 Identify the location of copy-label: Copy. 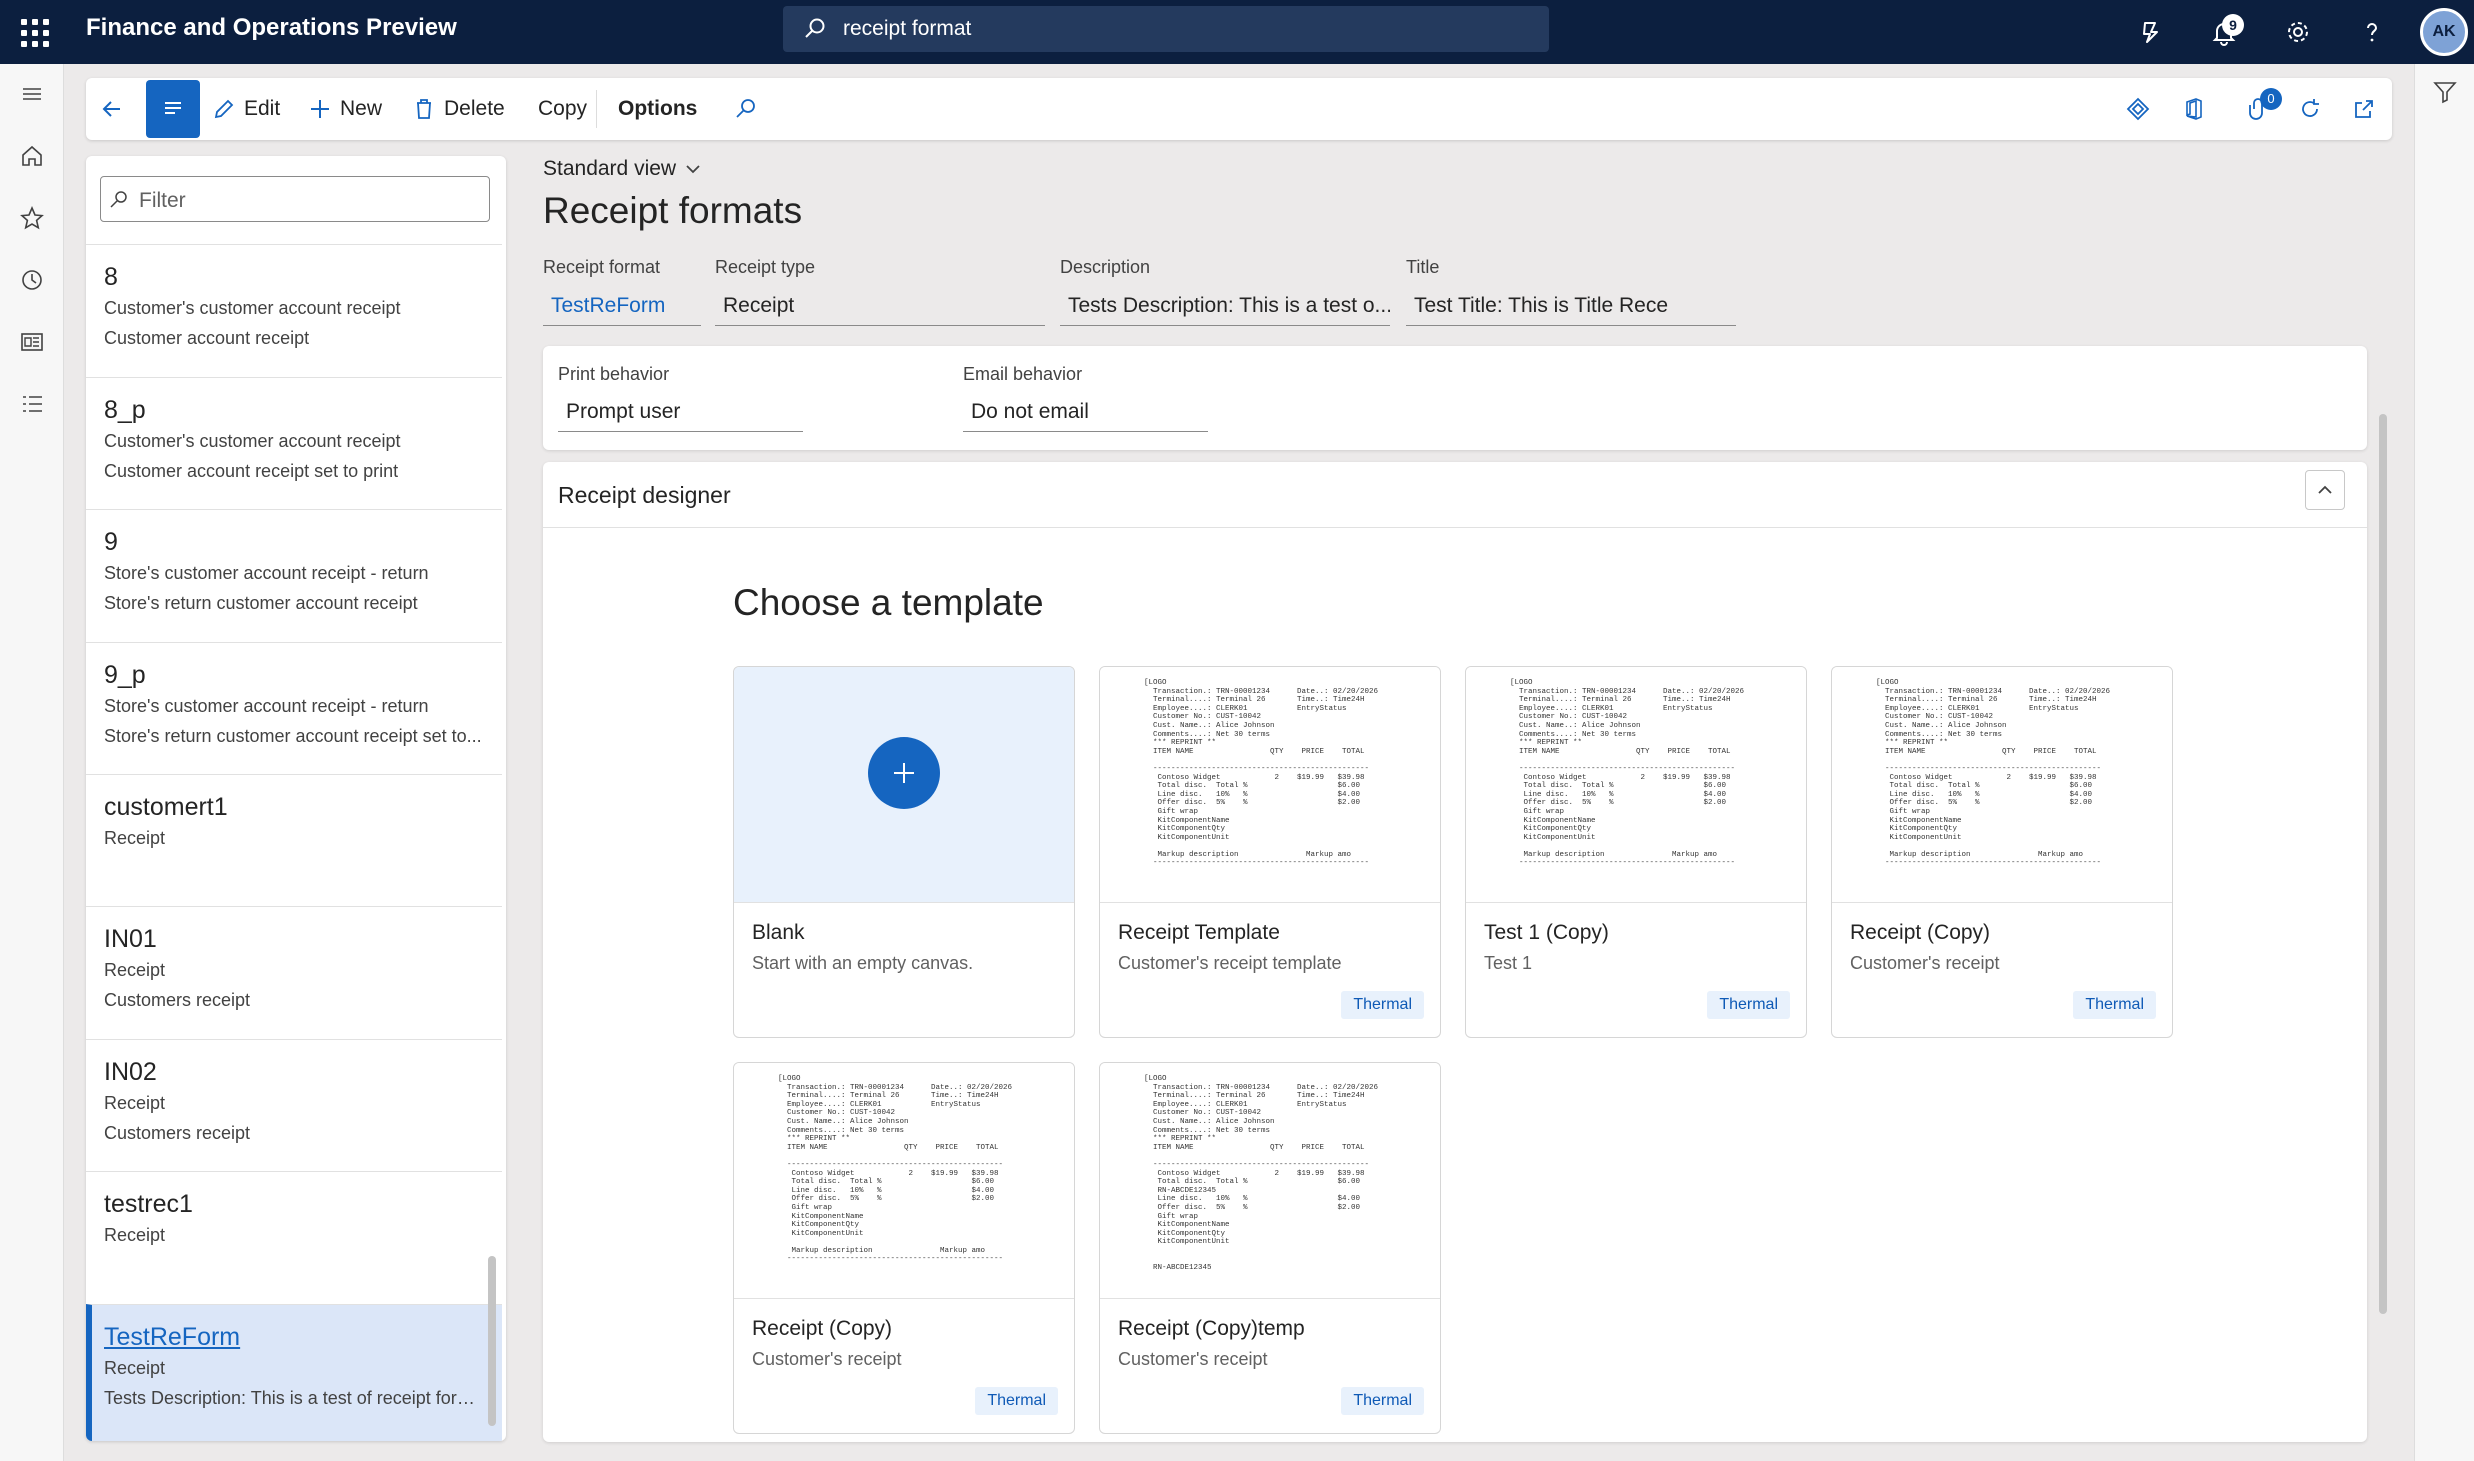
(563, 108).